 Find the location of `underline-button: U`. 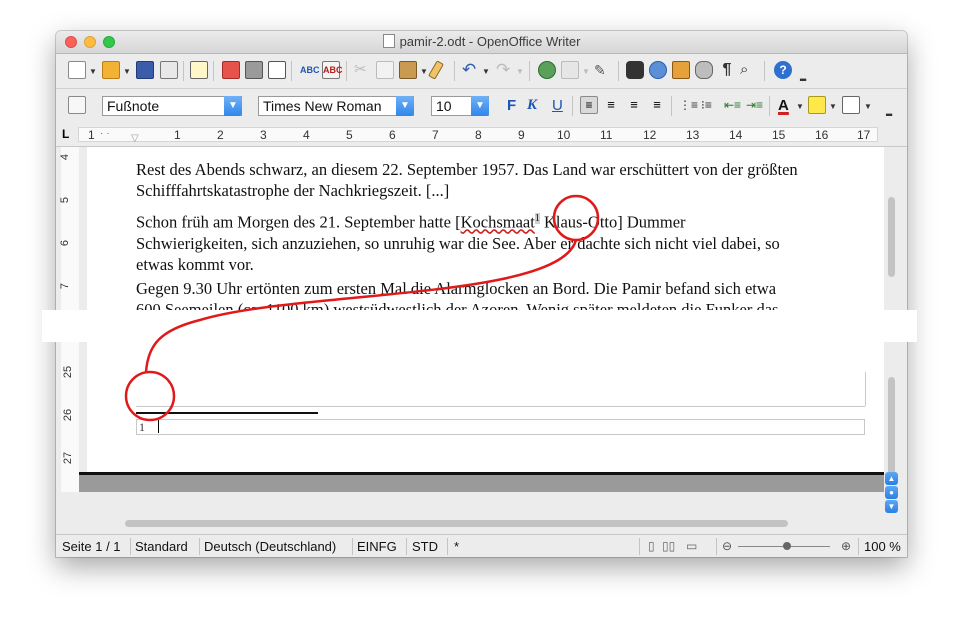

underline-button: U is located at coordinates (557, 105).